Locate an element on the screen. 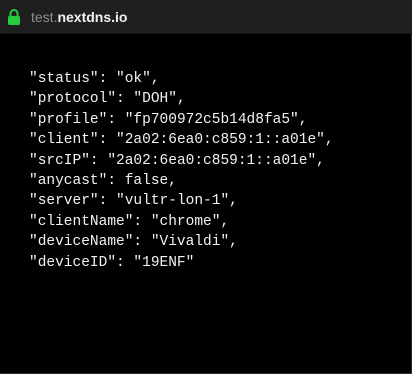 This screenshot has width=412, height=374. json-key: "srcIP" is located at coordinates (59, 160).